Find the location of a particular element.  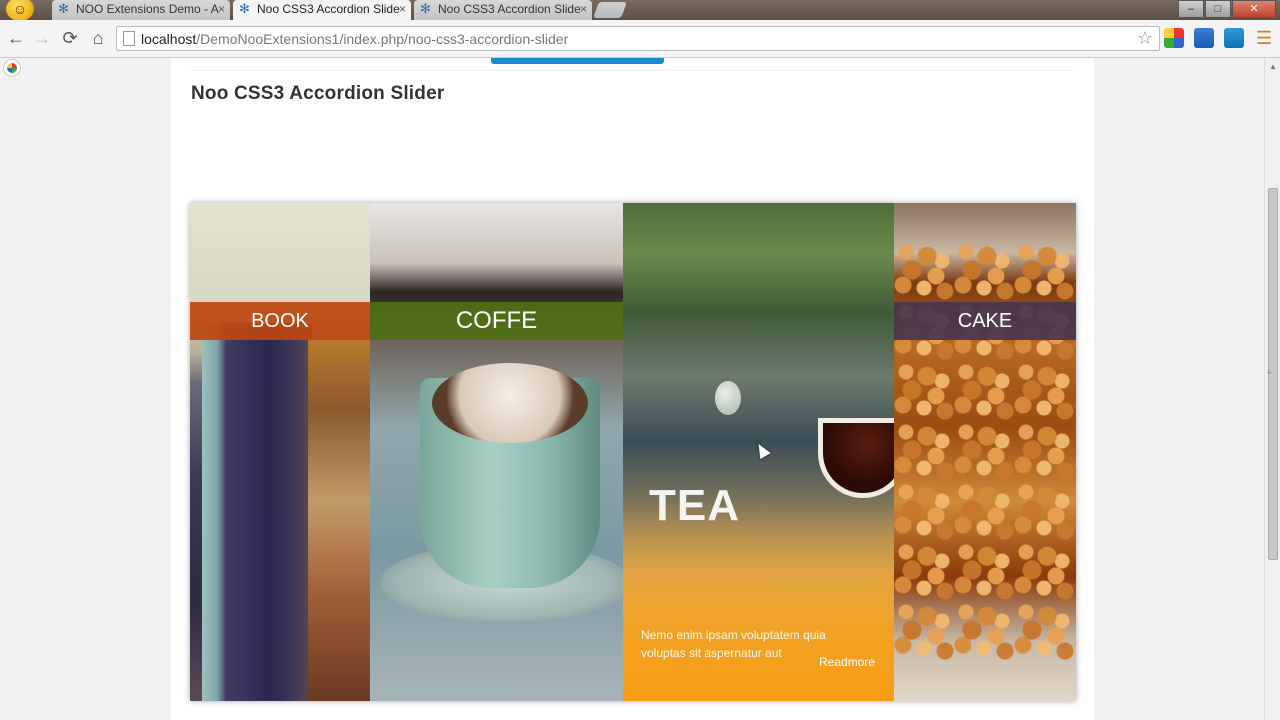

forward-icon: → is located at coordinates (42, 38).